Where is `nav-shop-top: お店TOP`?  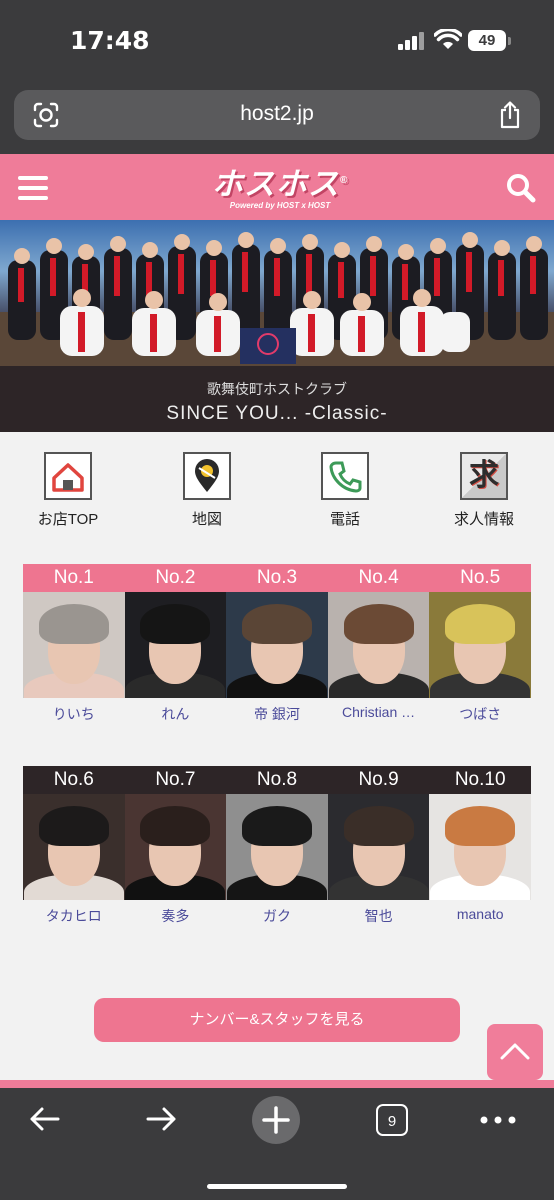
nav-shop-top: お店TOP is located at coordinates (68, 490).